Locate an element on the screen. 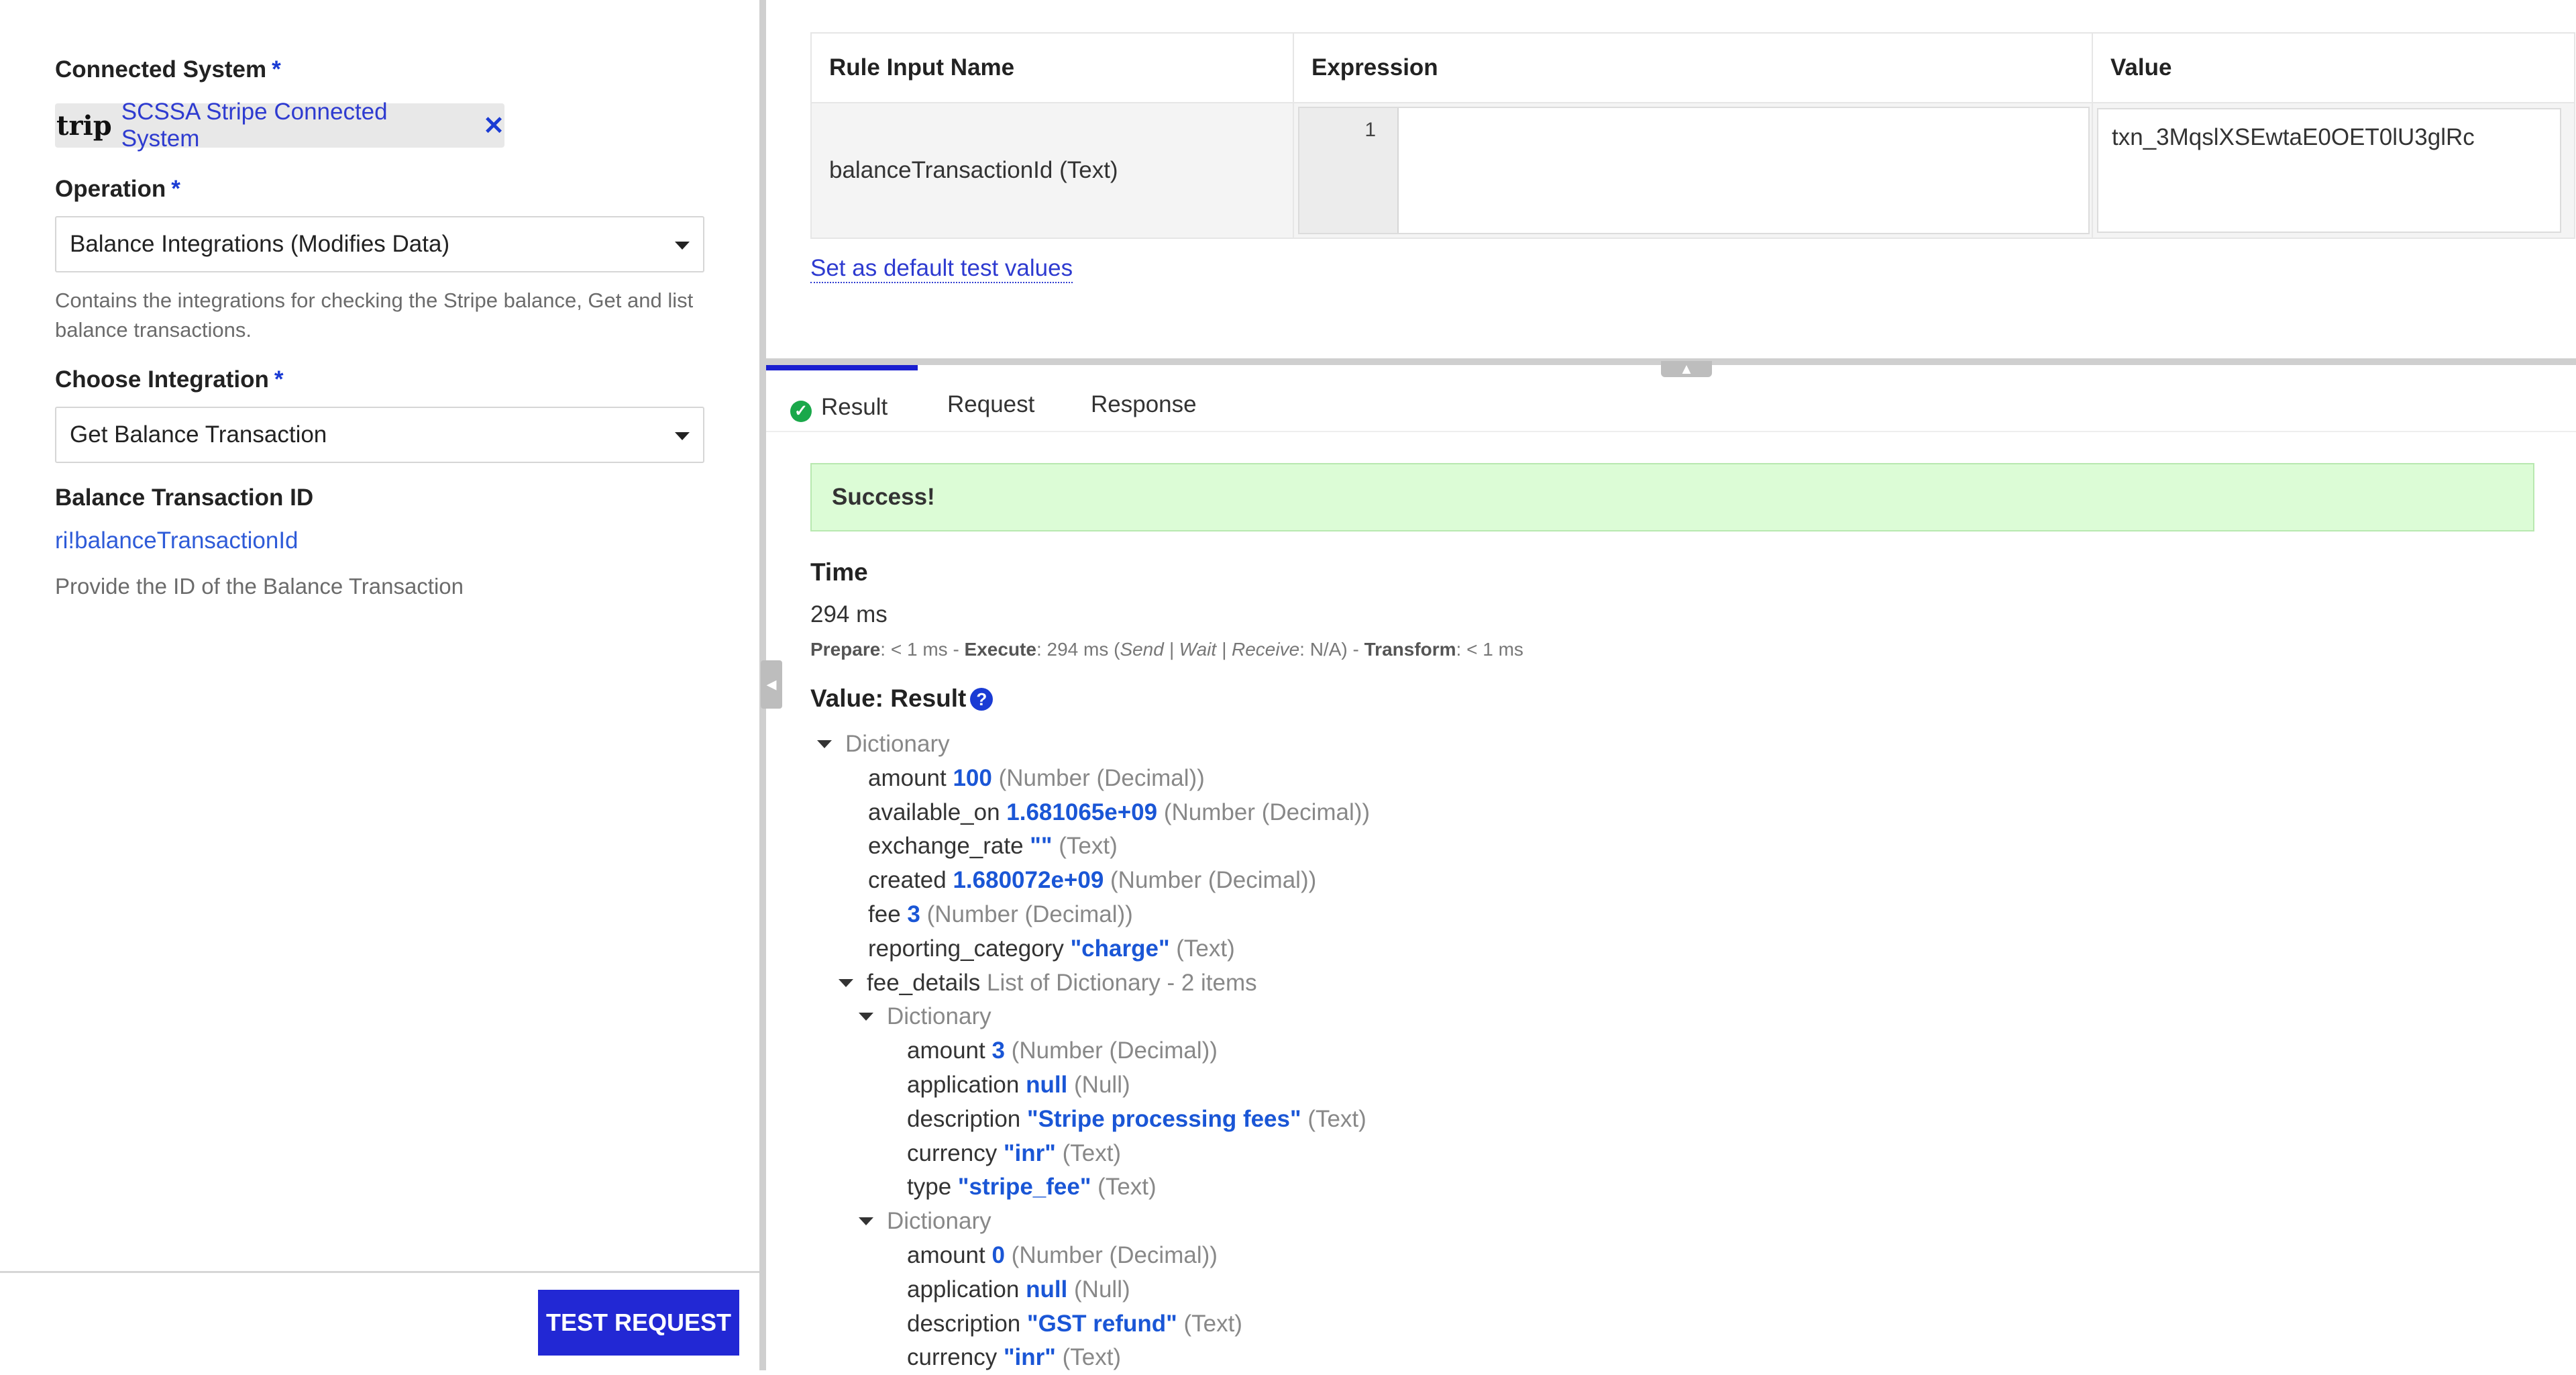  tree-row: fee_details List of Dictionary - 2 items is located at coordinates (1093, 984).